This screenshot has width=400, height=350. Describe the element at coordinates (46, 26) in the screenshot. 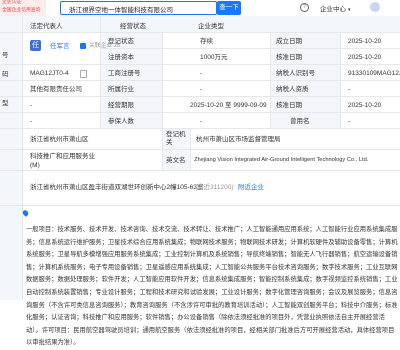

I see `header-legal-rep: 法定代表人` at that location.